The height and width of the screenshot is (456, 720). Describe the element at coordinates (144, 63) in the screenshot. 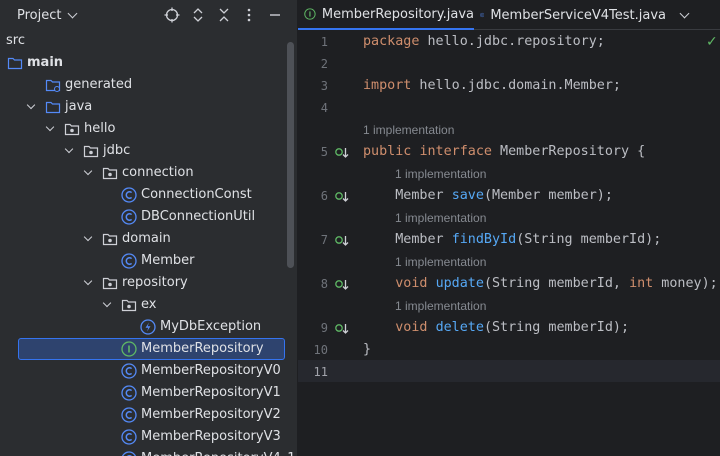

I see `tree-item-main: main` at that location.